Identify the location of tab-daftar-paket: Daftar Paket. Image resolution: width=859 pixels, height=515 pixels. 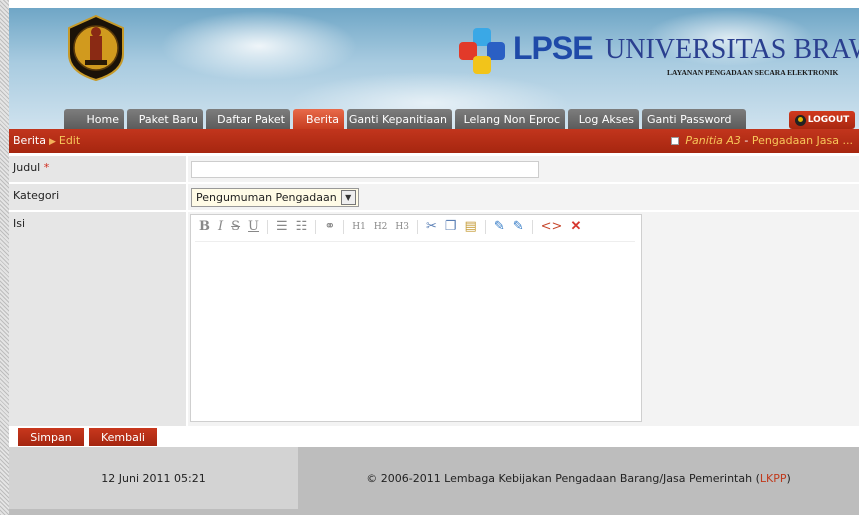
(248, 119).